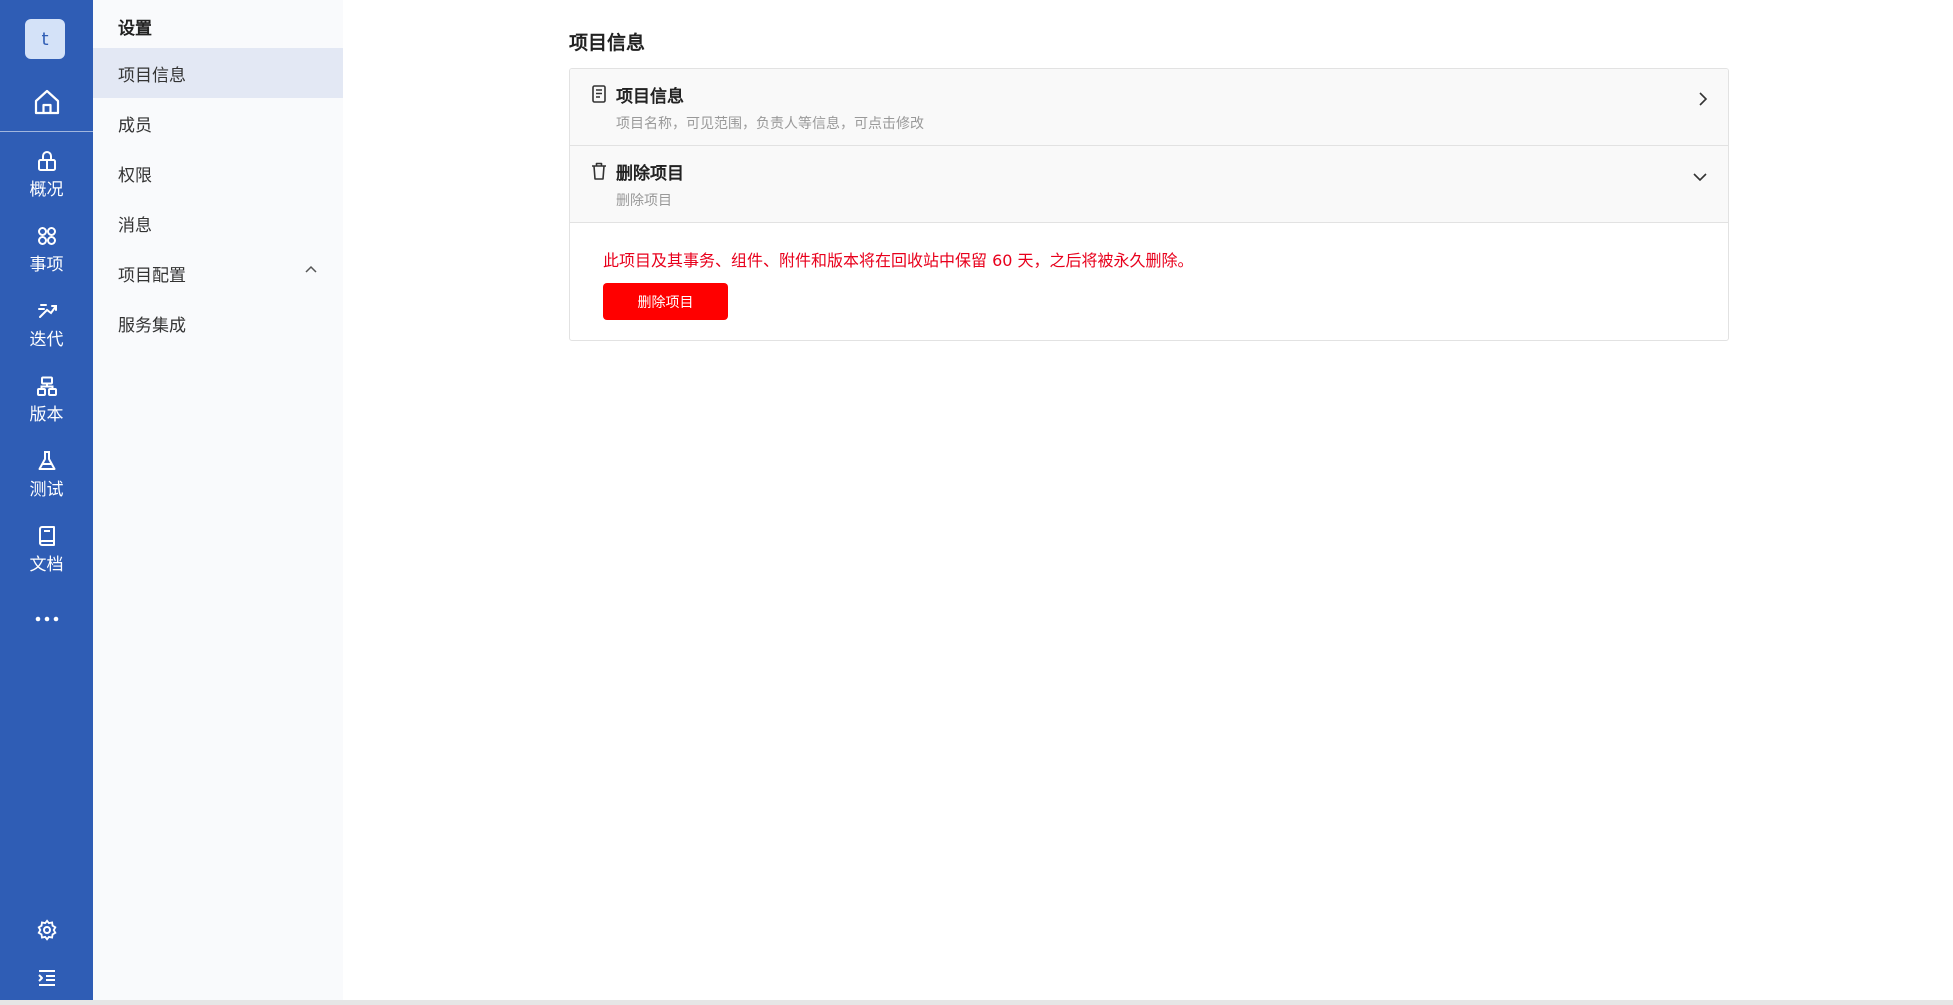  What do you see at coordinates (46, 475) in the screenshot?
I see `rail-item-testing: 测试` at bounding box center [46, 475].